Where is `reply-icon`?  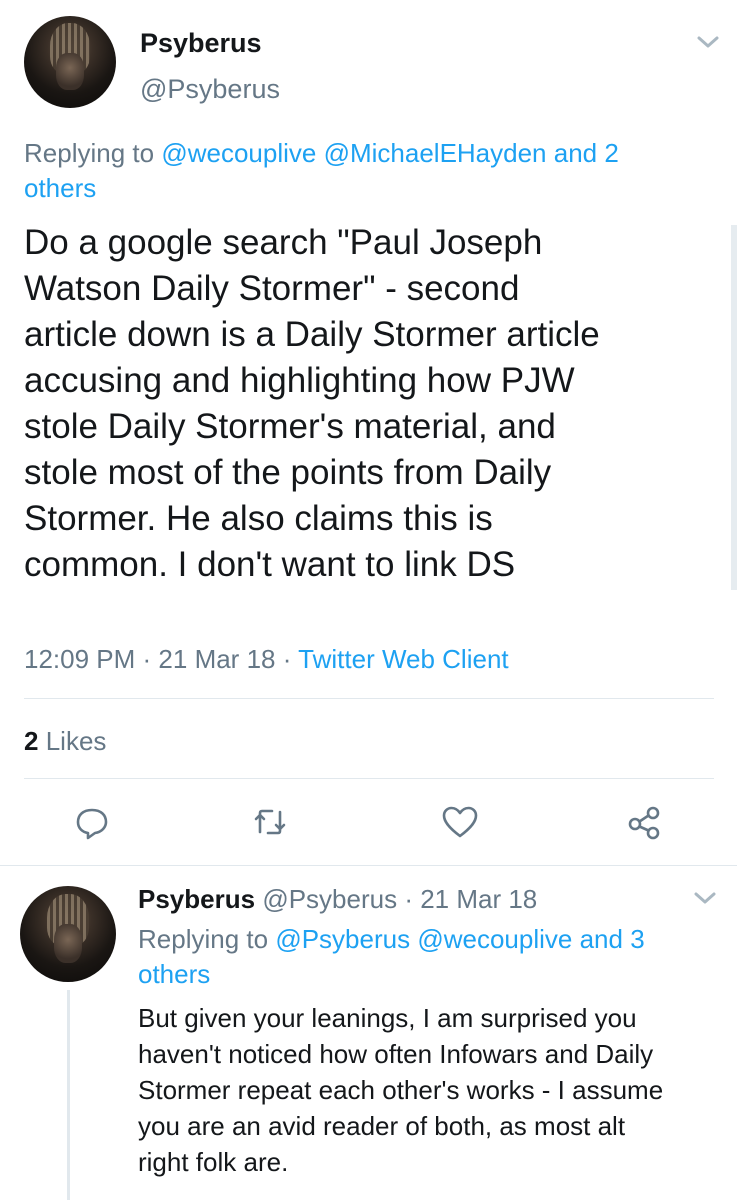
reply-icon is located at coordinates (92, 824).